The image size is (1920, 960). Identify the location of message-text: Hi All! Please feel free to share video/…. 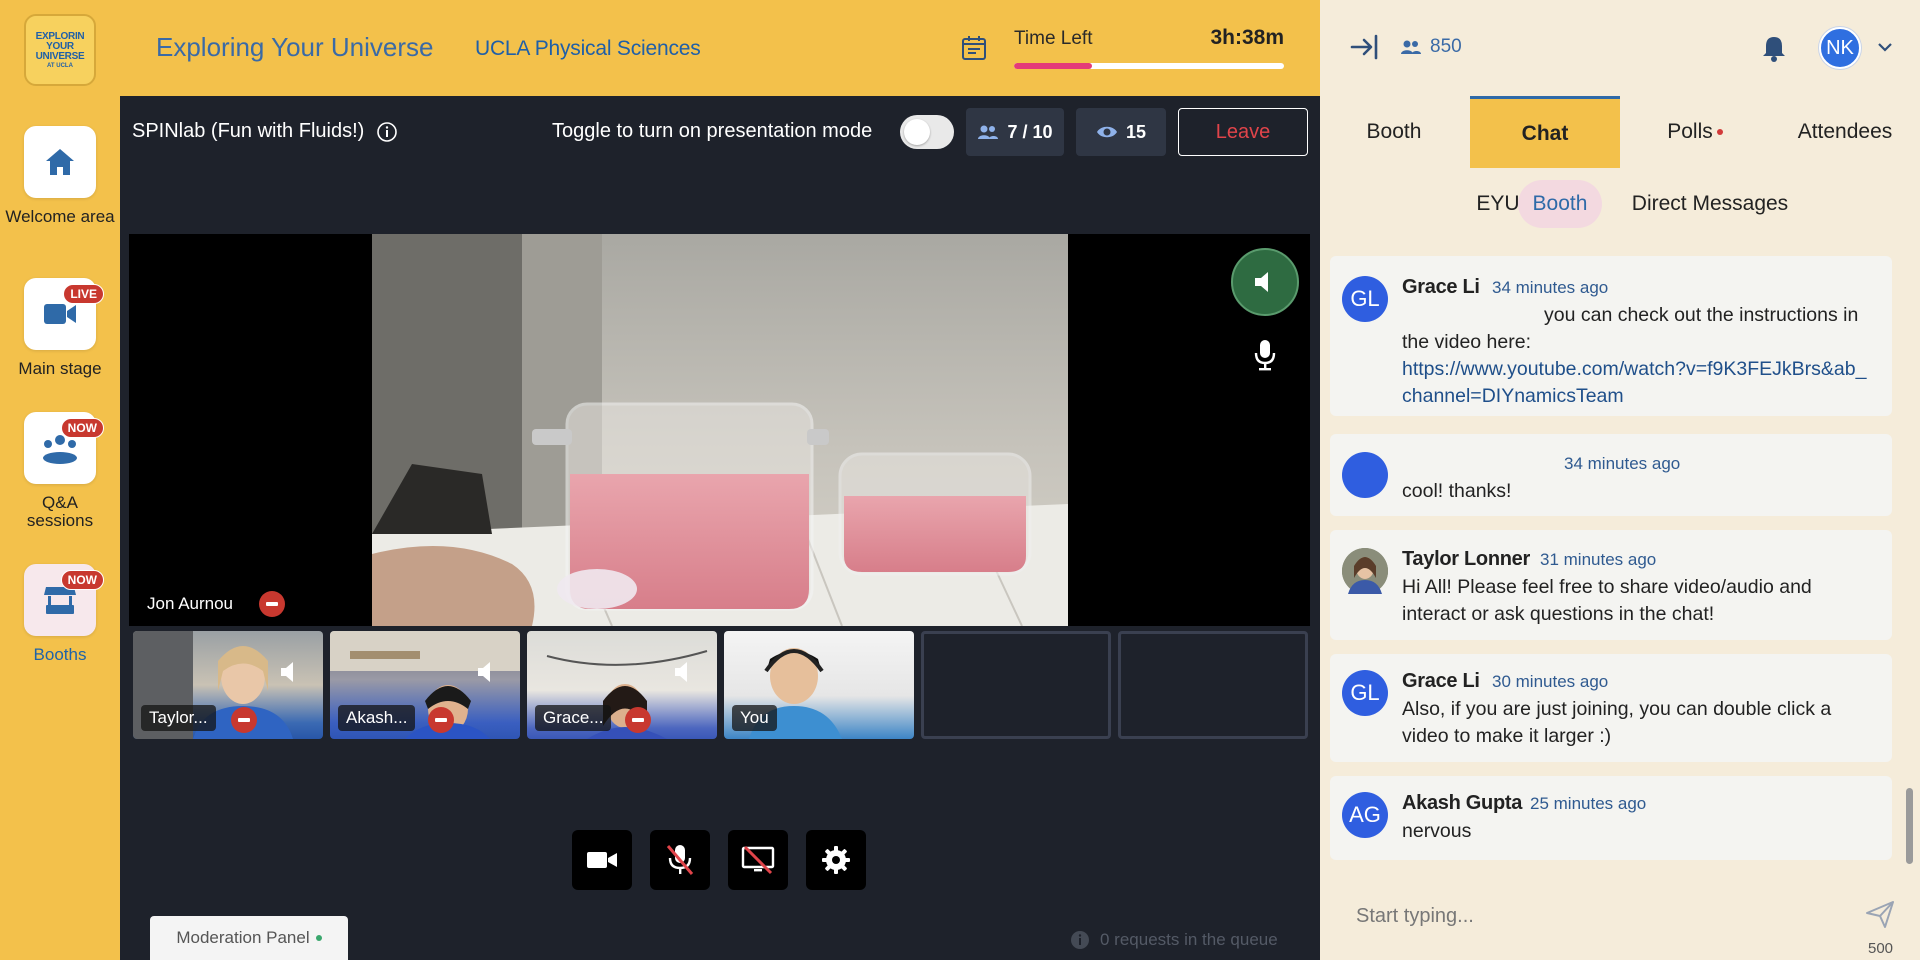
(1607, 600).